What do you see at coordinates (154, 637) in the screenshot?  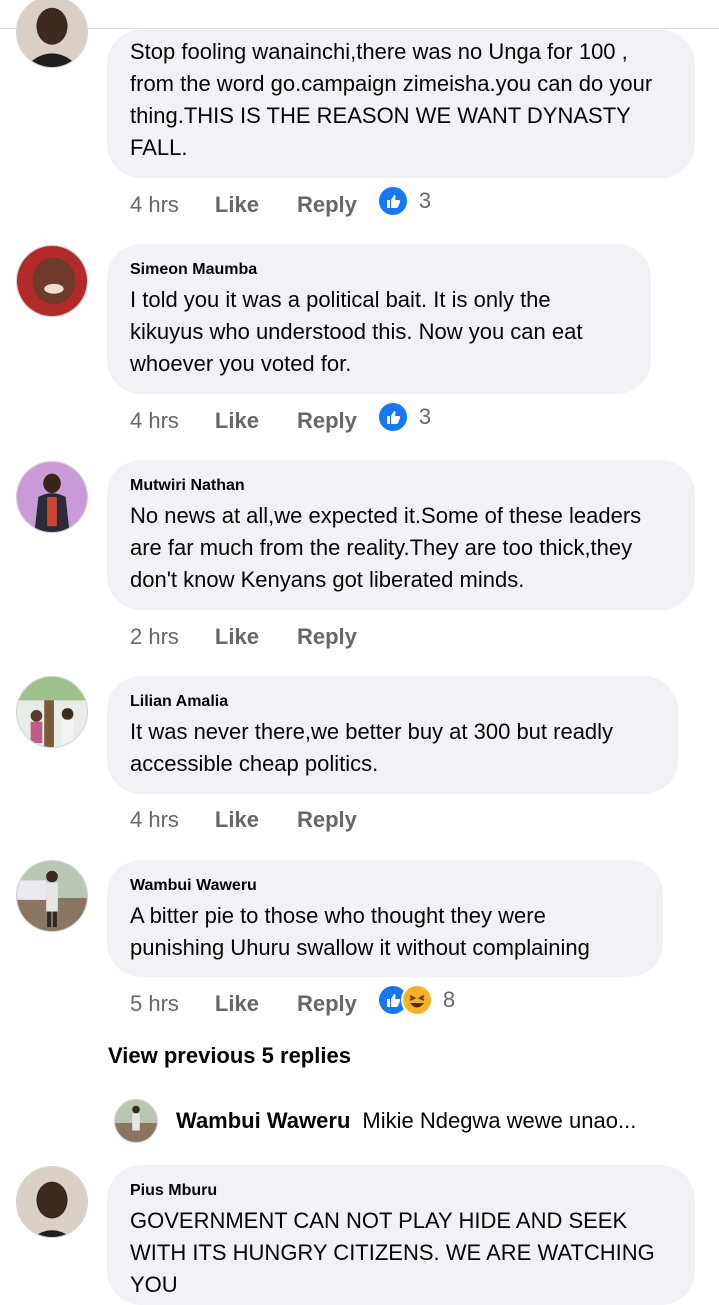 I see `comment-time: 2 hrs` at bounding box center [154, 637].